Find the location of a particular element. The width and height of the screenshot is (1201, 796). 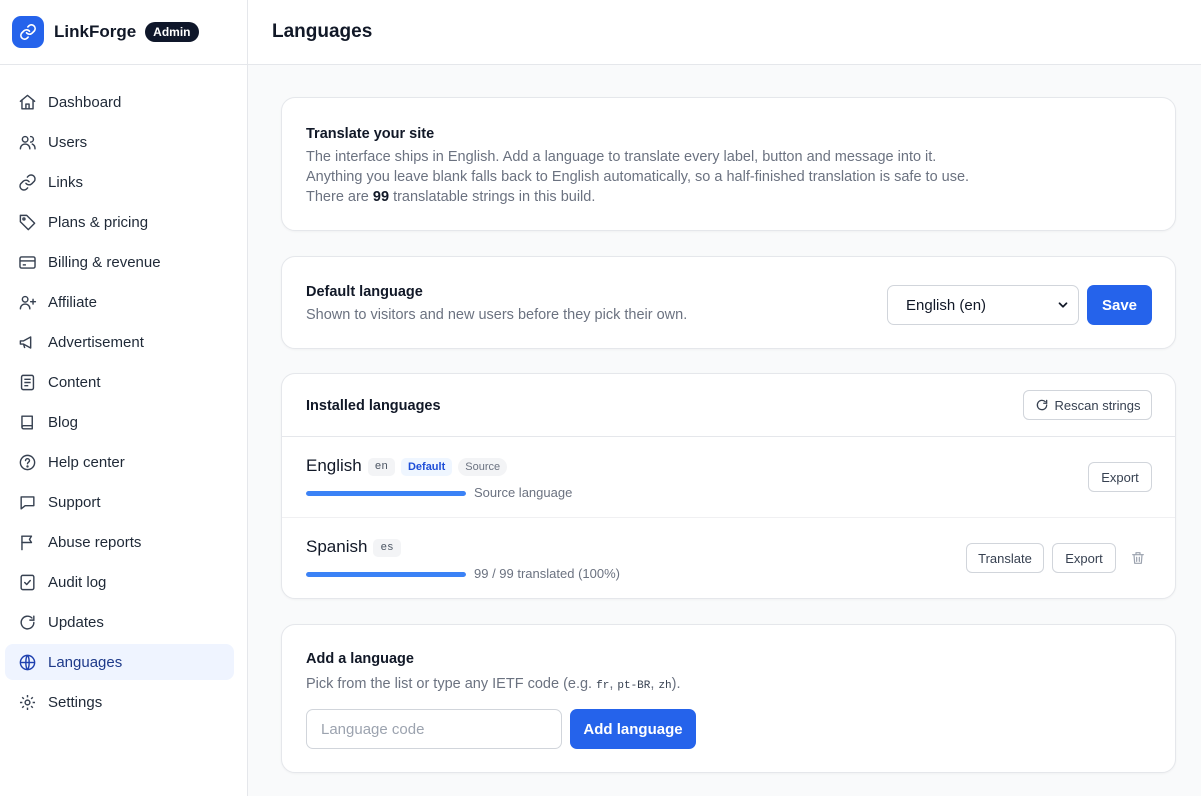

sidebar-item-languages: Languages is located at coordinates (119, 662).